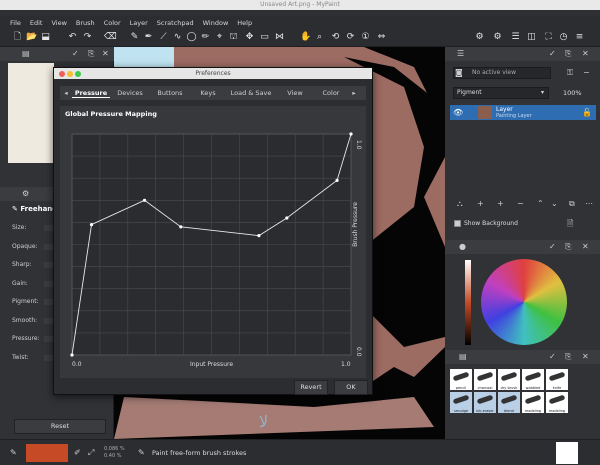 The image size is (600, 465). What do you see at coordinates (26, 54) in the screenshot?
I see `scratchpad-icon: ▤` at bounding box center [26, 54].